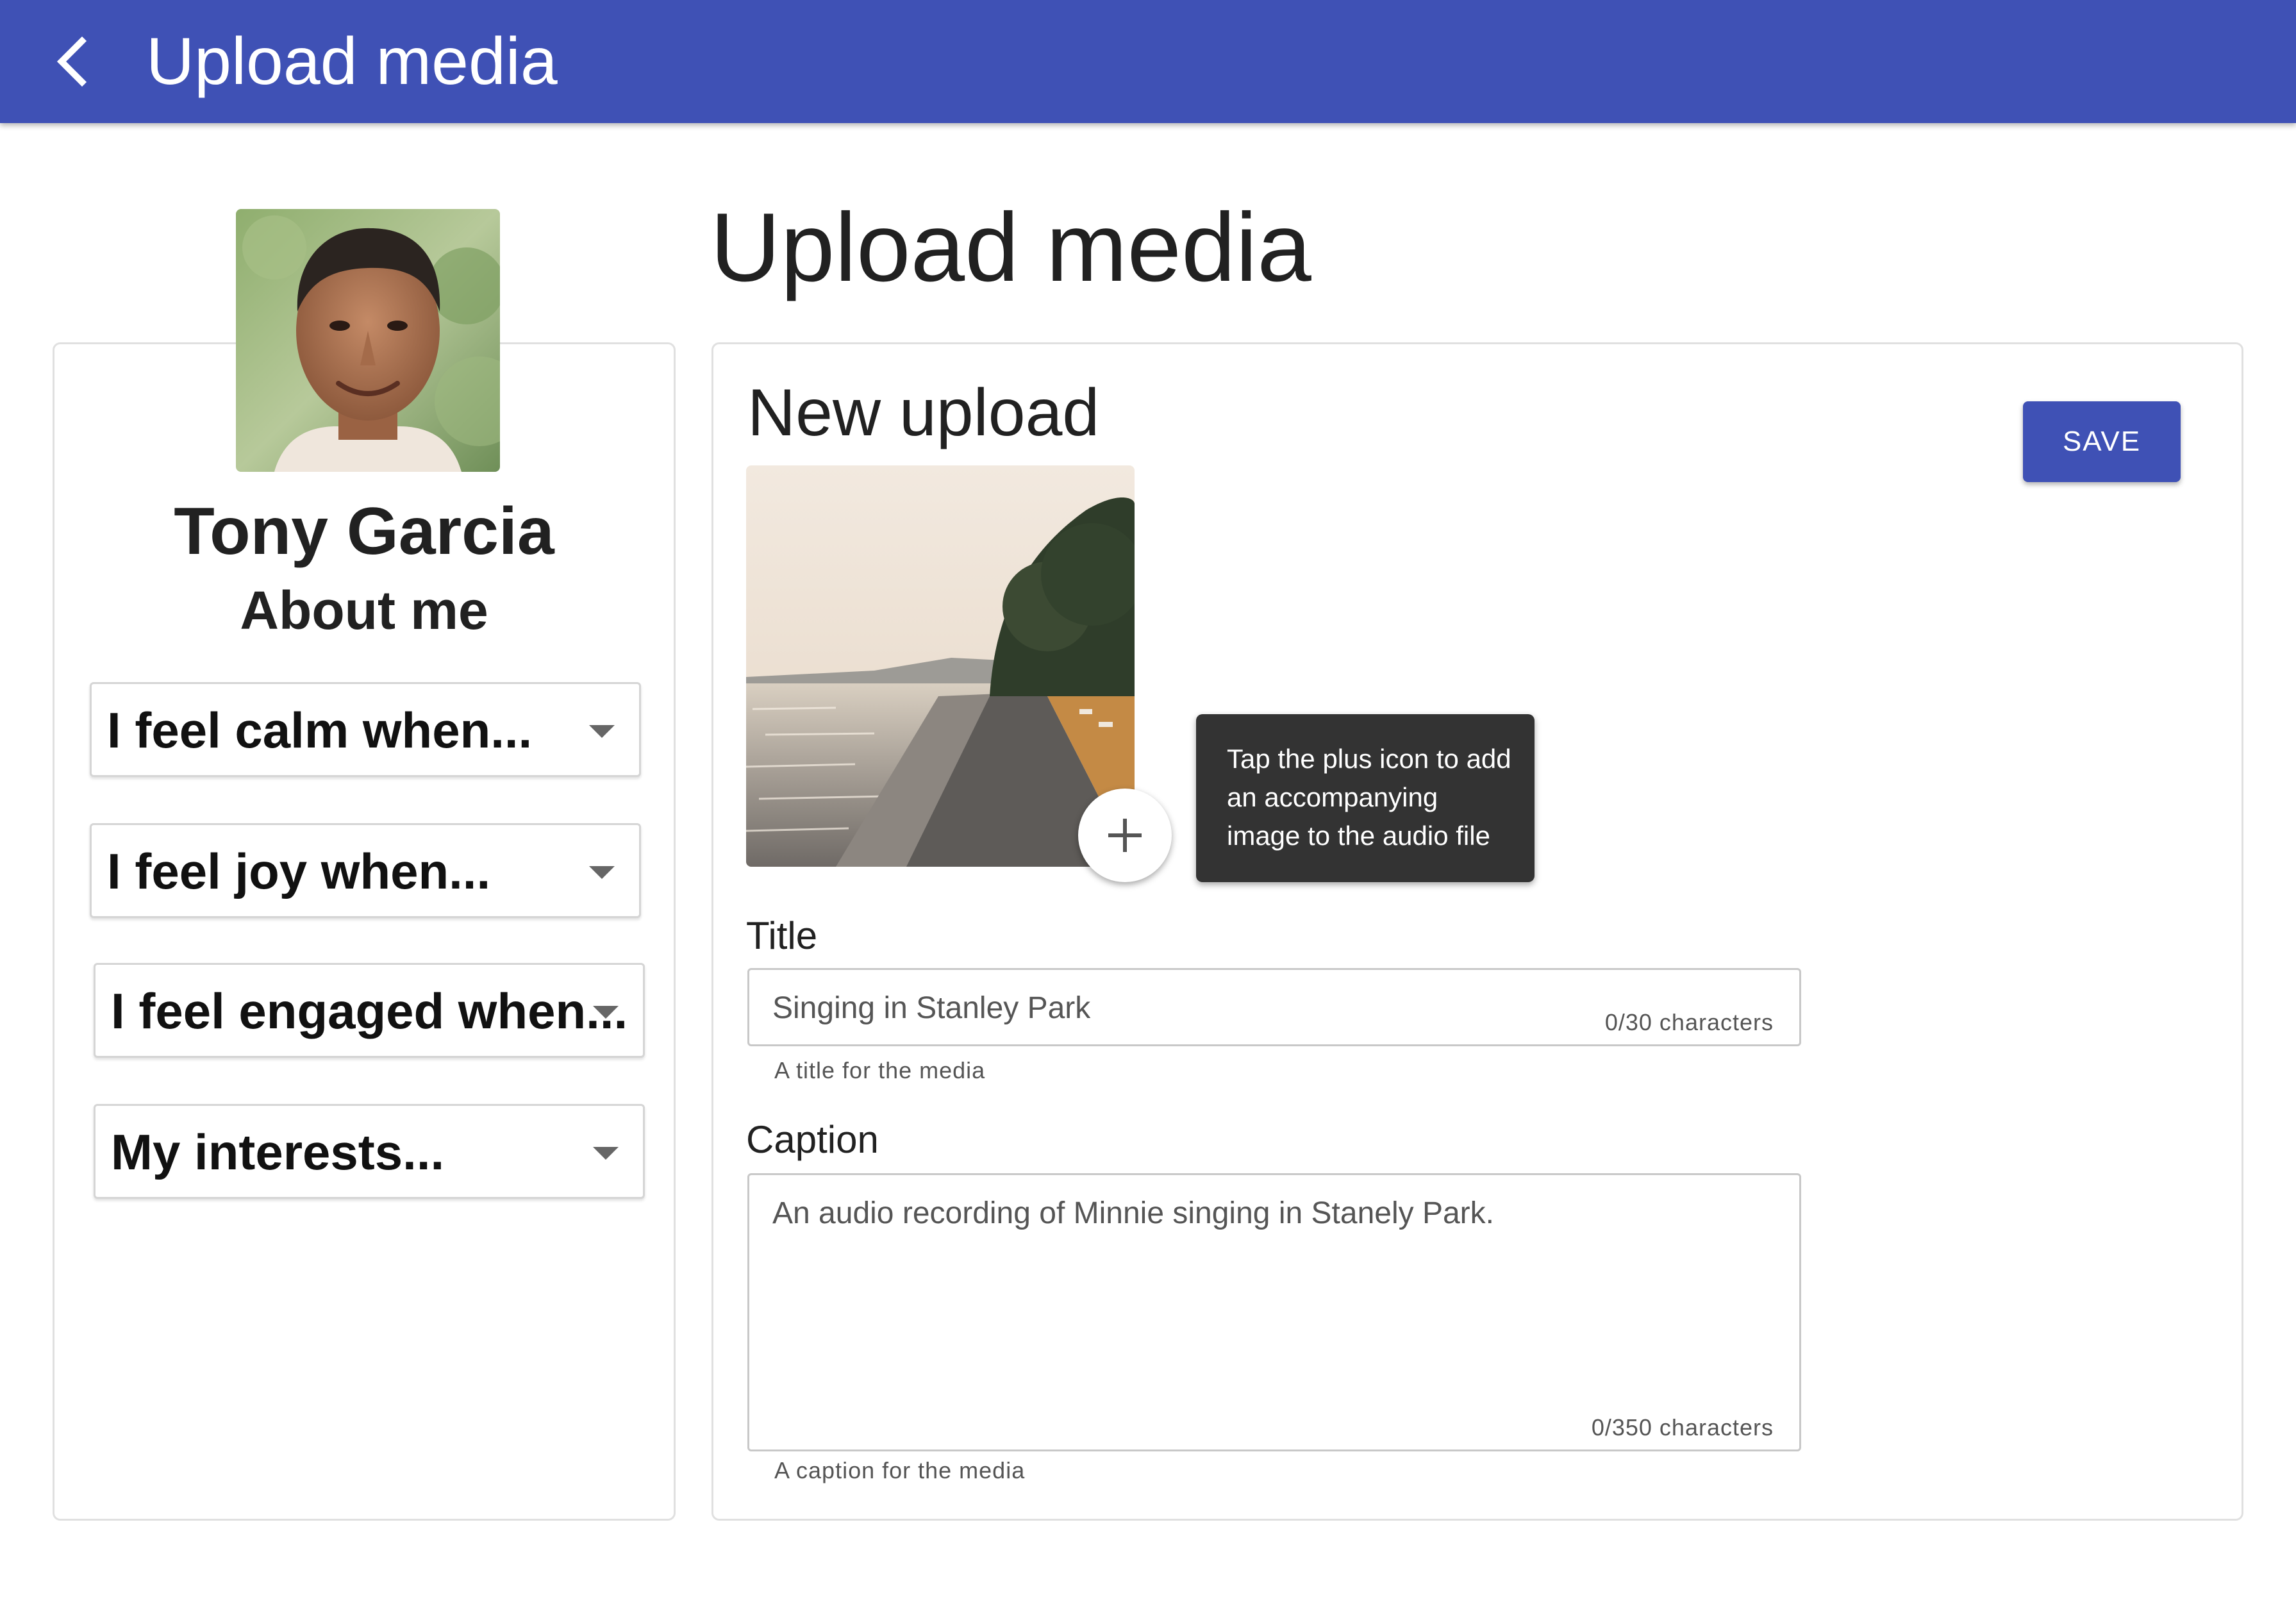 This screenshot has width=2296, height=1604. I want to click on title-helper: A title for the media, so click(880, 1070).